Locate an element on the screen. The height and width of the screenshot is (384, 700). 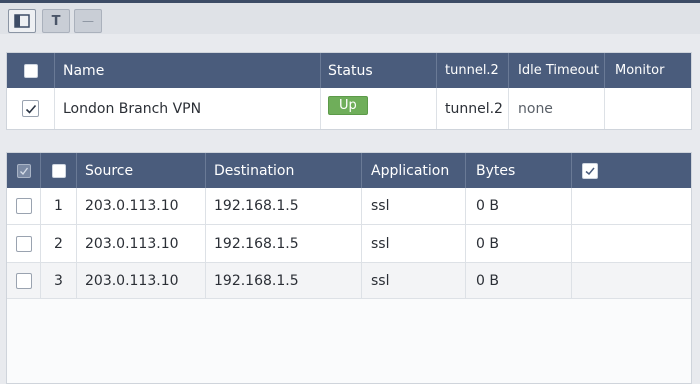
panel-toggle-button is located at coordinates (22, 21).